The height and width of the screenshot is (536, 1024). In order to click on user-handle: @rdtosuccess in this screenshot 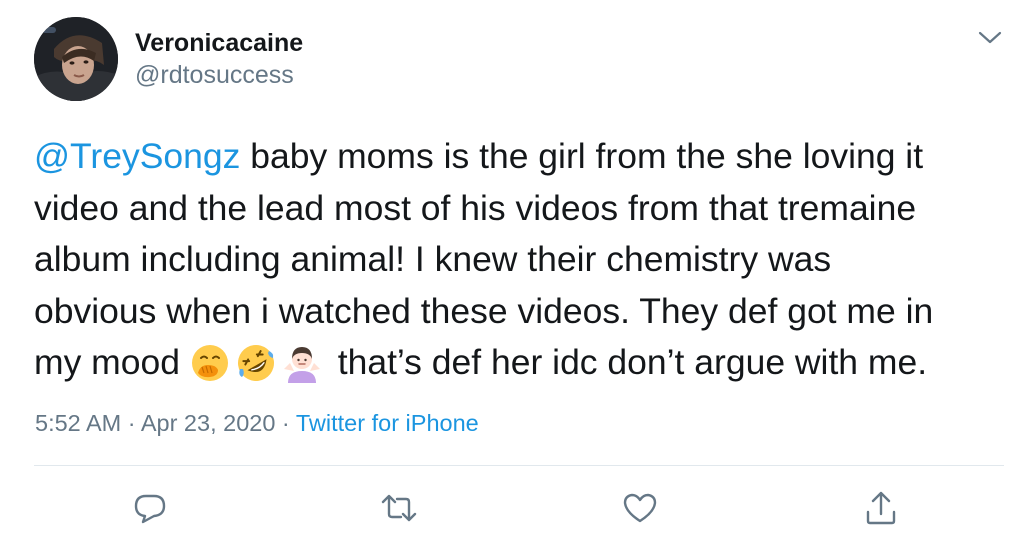, I will do `click(214, 75)`.